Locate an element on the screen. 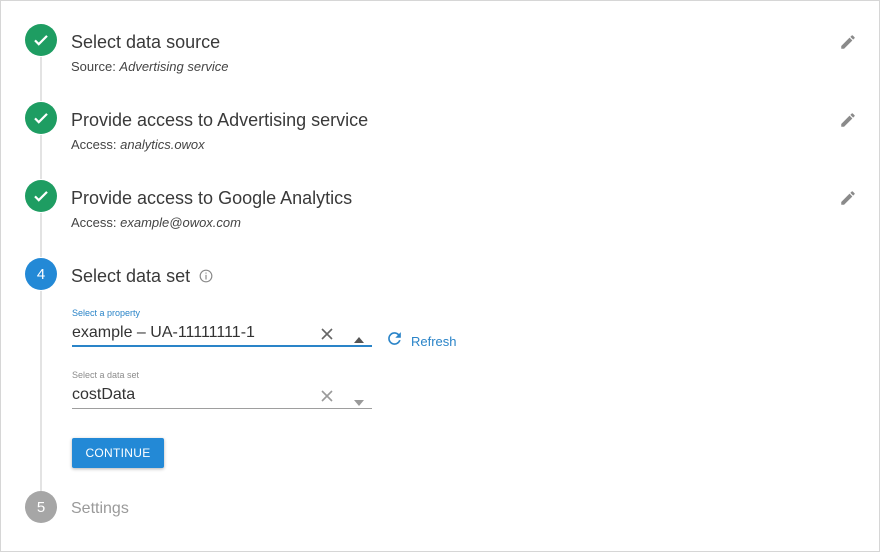  step-3-sub-value: example@owox.com is located at coordinates (180, 222).